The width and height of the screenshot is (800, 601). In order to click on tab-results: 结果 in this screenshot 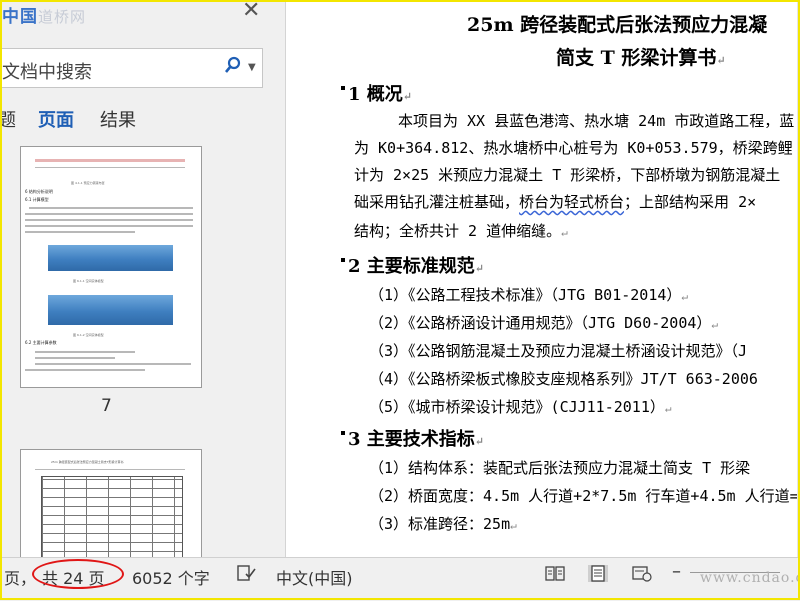, I will do `click(118, 119)`.